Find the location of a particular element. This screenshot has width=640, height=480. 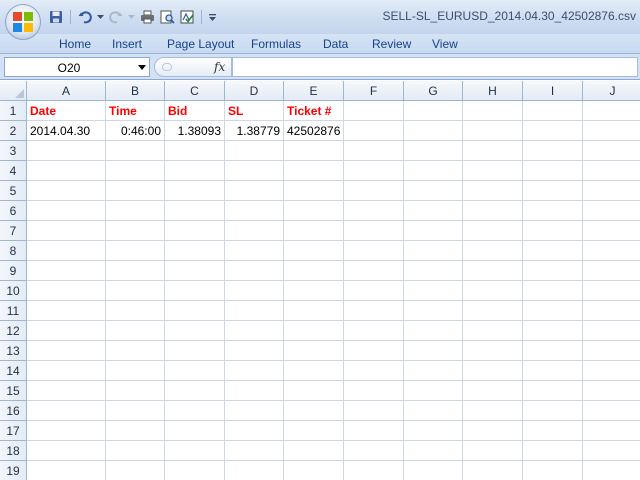

undo-dropdown-icon is located at coordinates (100, 17).